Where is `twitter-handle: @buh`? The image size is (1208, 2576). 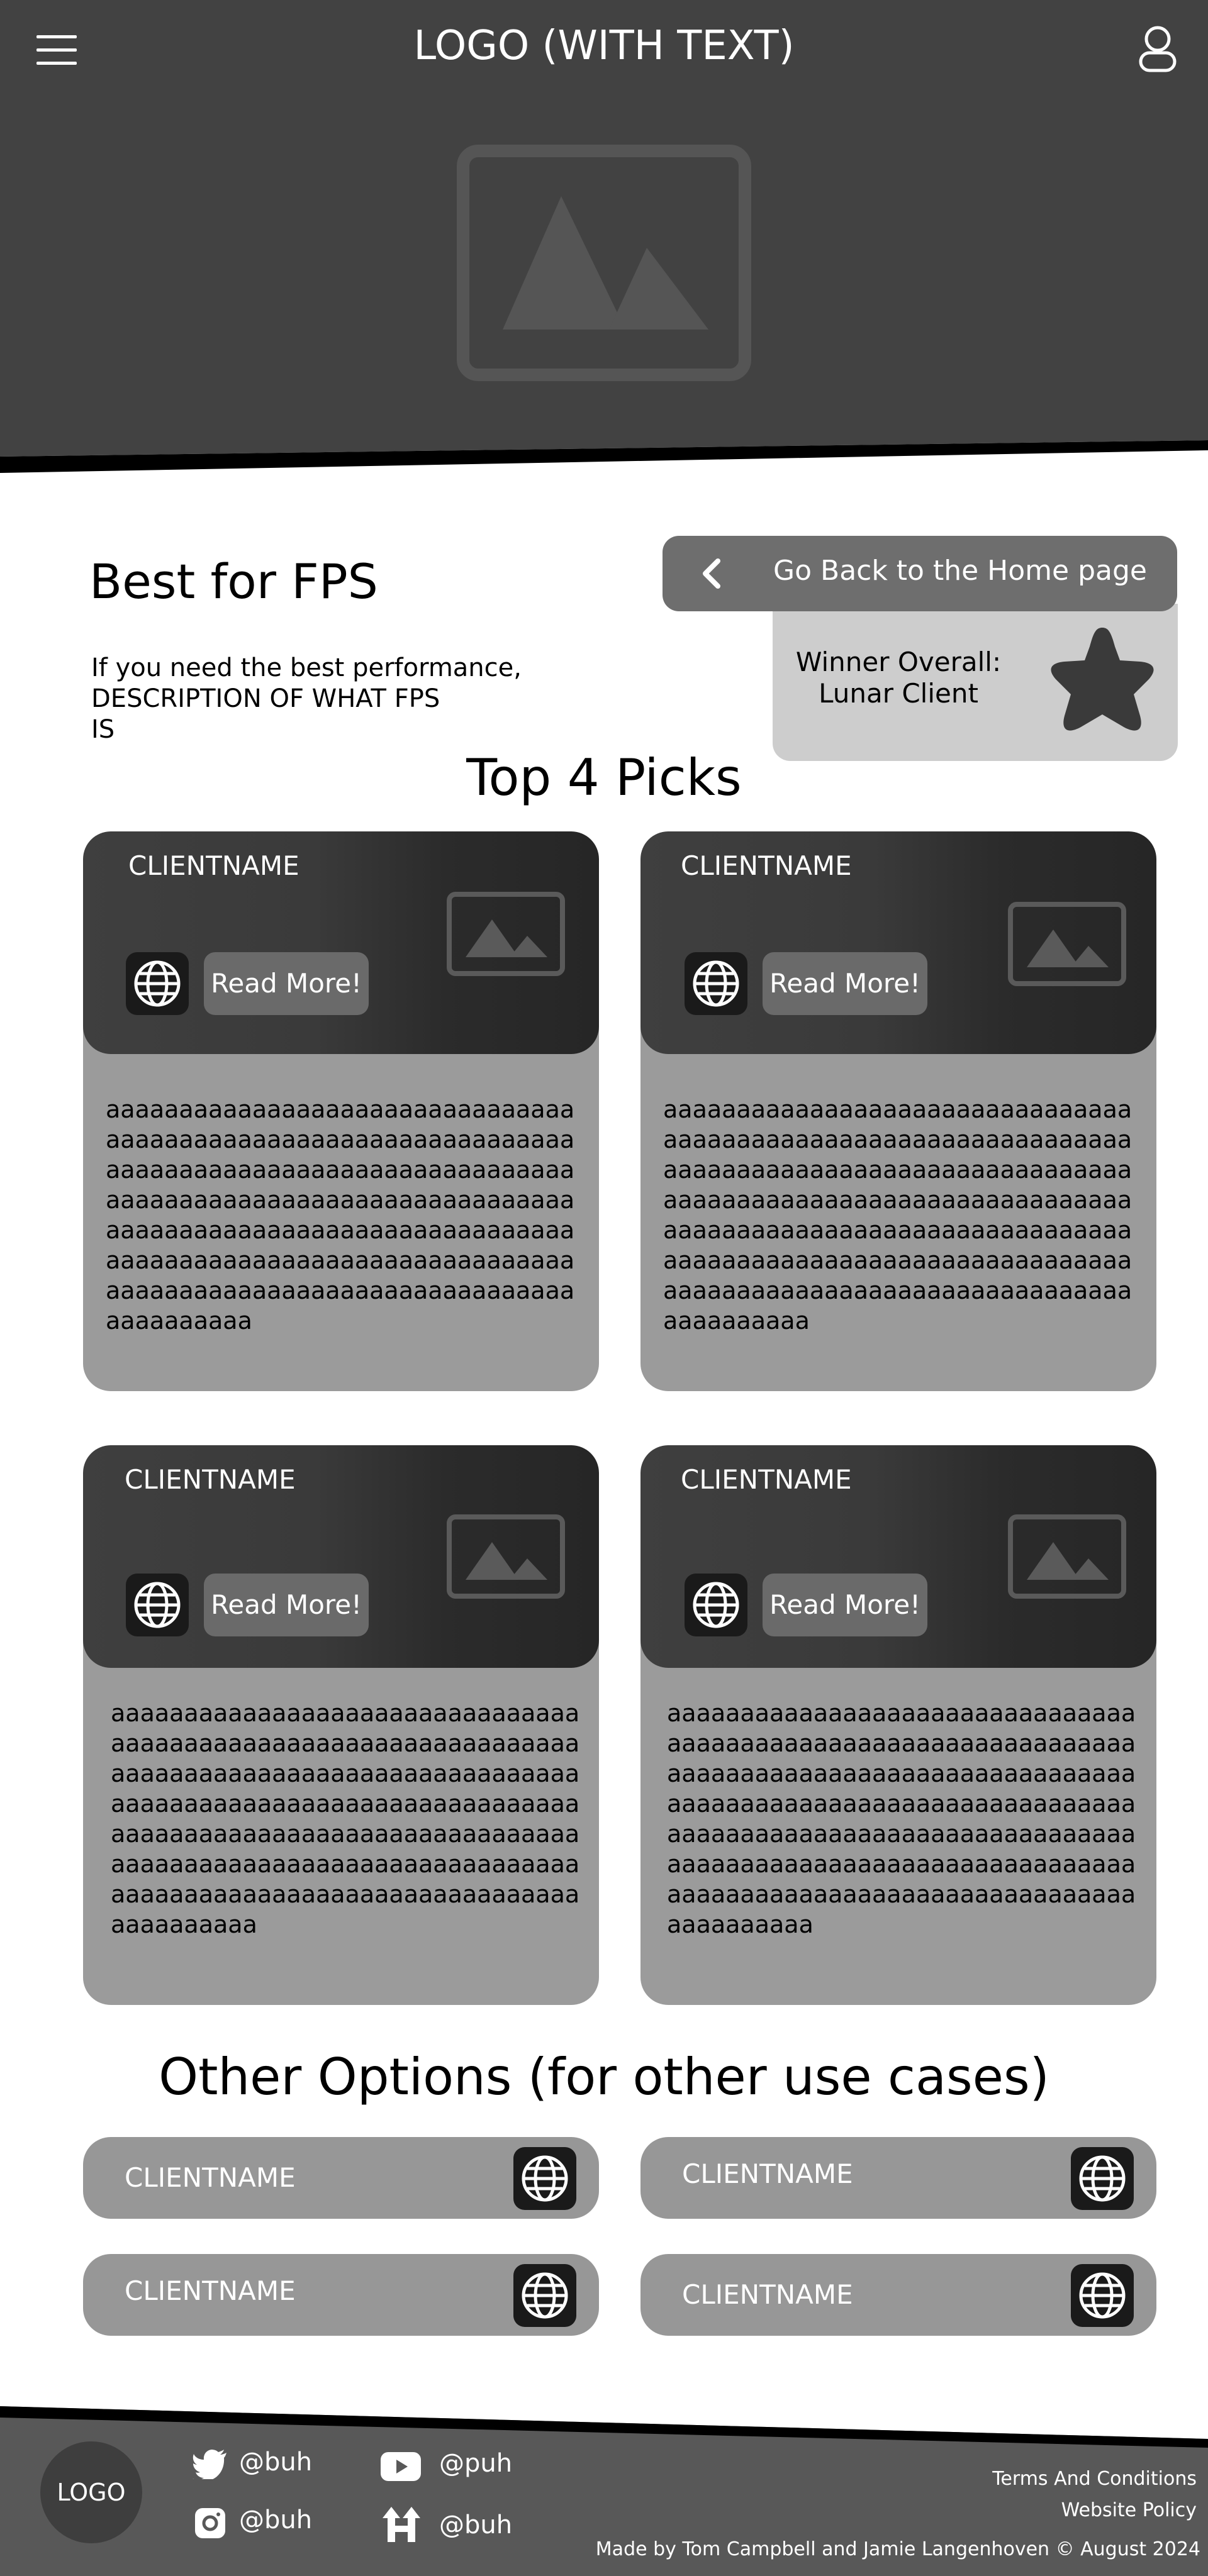 twitter-handle: @buh is located at coordinates (275, 2462).